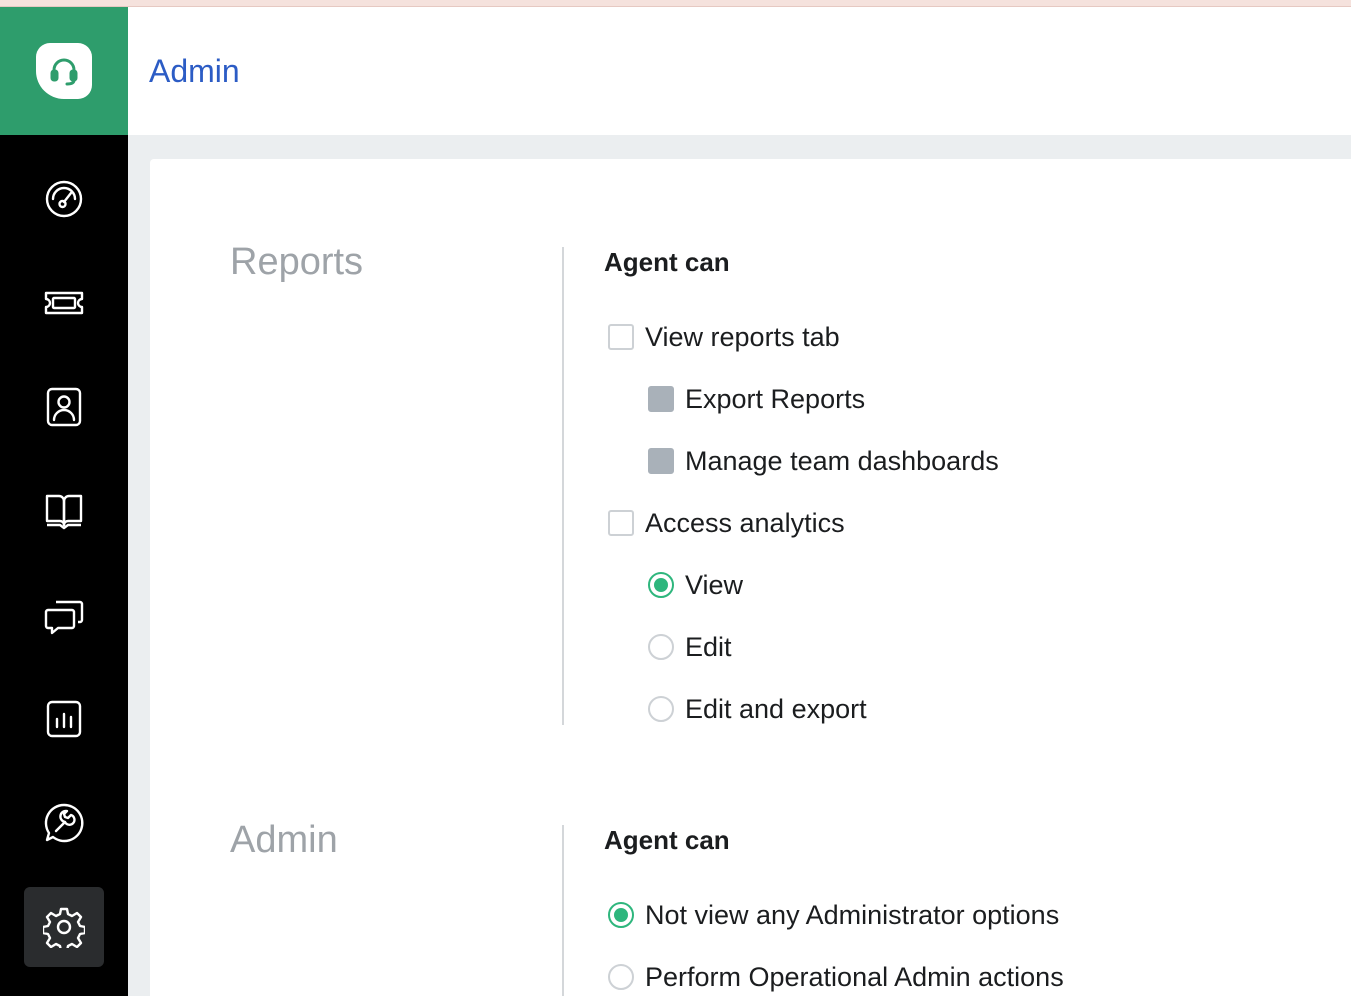  I want to click on app-logo, so click(64, 71).